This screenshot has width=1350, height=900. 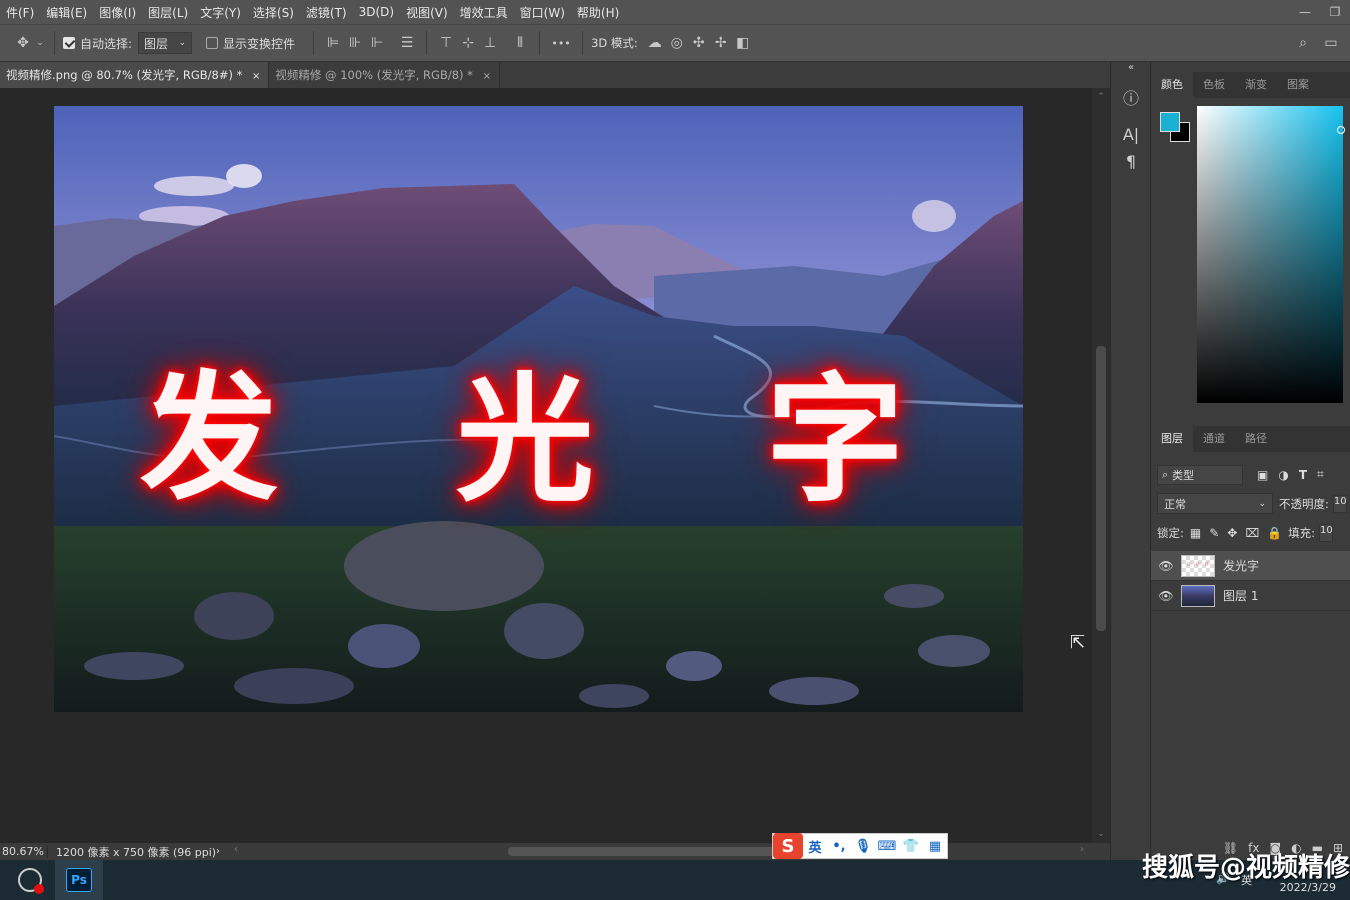 I want to click on color-picker-marker, so click(x=1341, y=130).